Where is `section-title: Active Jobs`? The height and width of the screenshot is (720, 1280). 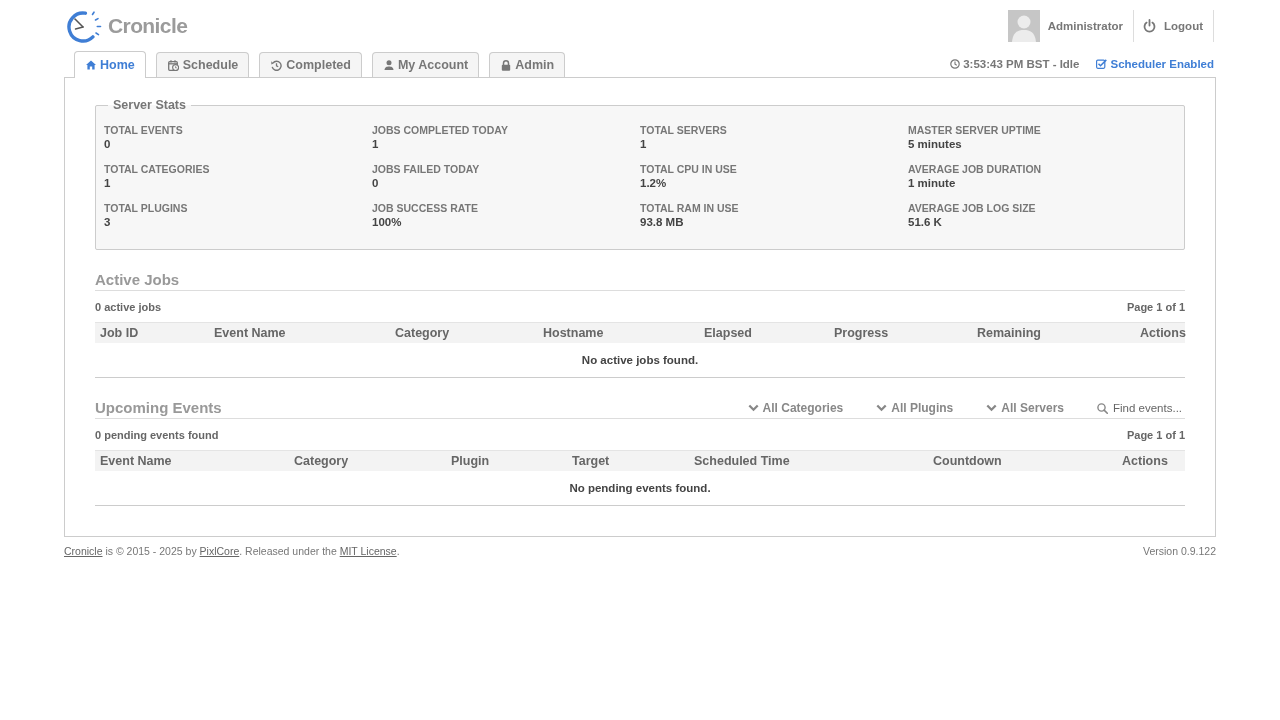
section-title: Active Jobs is located at coordinates (137, 280).